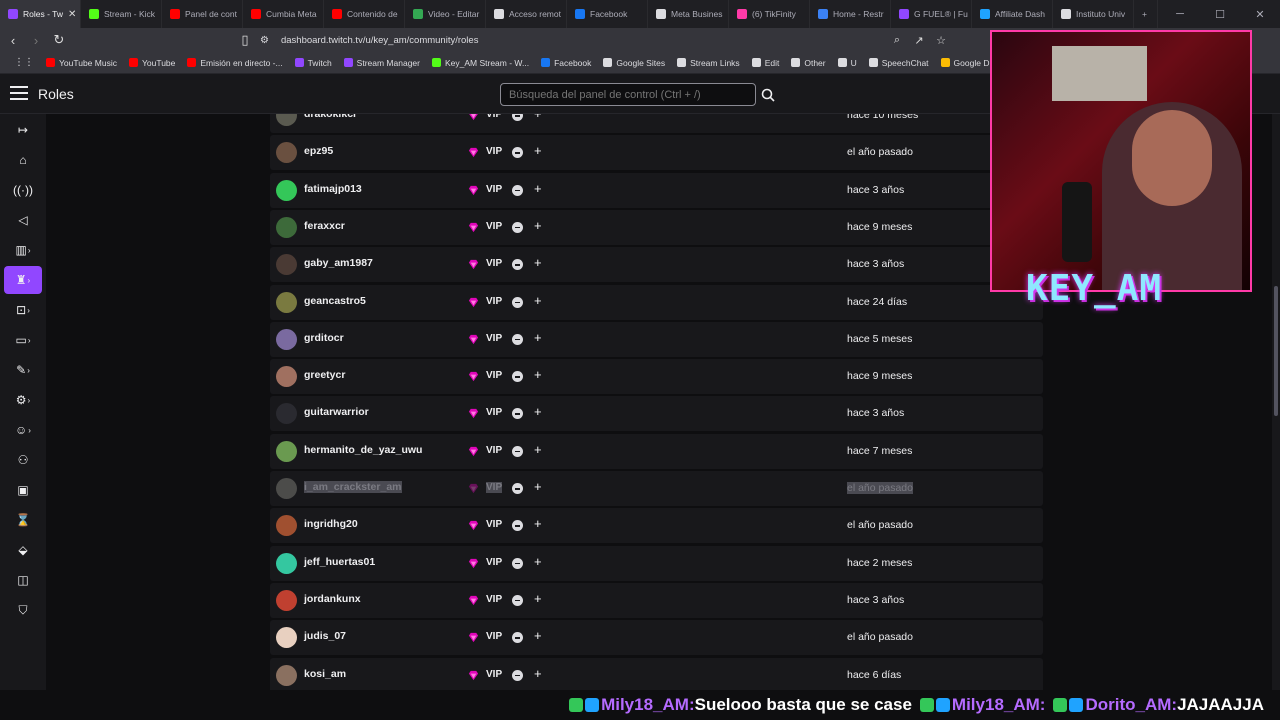 The height and width of the screenshot is (720, 1280). What do you see at coordinates (325, 674) in the screenshot?
I see `username: kosi_am` at bounding box center [325, 674].